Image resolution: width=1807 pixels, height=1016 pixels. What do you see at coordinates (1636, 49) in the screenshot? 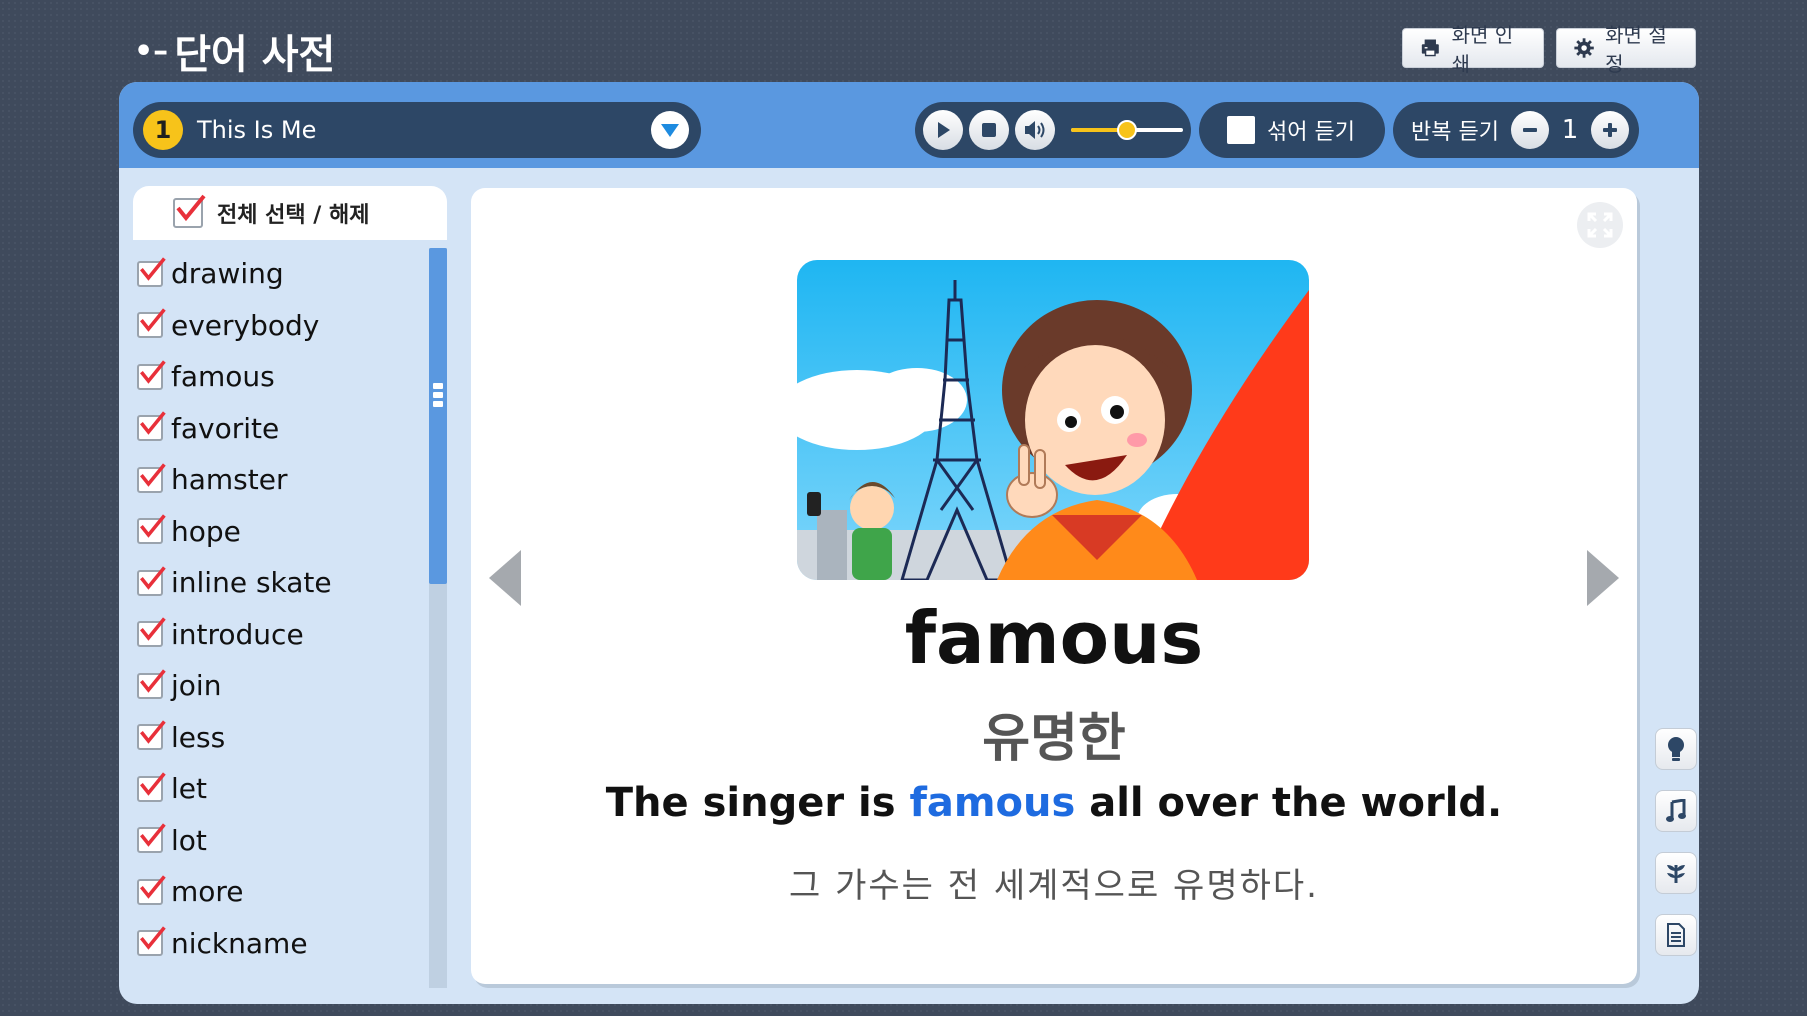
I see `screen-settings-label: 화면 설정` at bounding box center [1636, 49].